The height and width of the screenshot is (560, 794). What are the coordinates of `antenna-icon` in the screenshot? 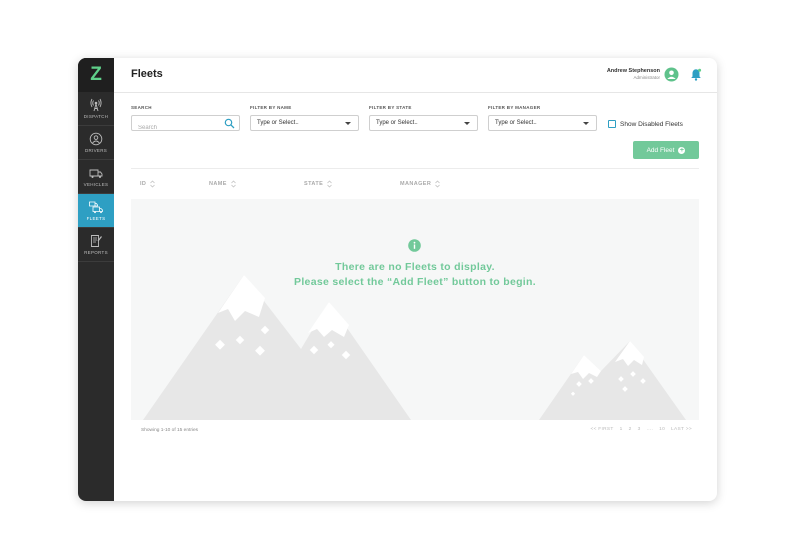 It's located at (96, 105).